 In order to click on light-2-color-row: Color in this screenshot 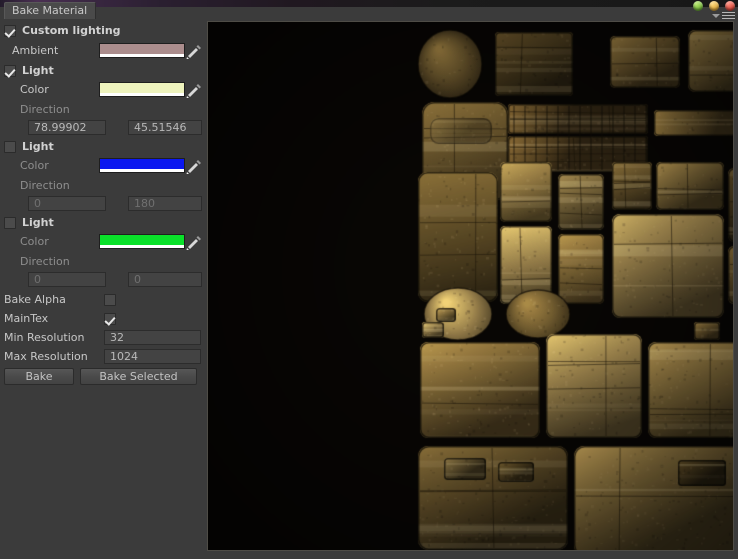, I will do `click(101, 241)`.